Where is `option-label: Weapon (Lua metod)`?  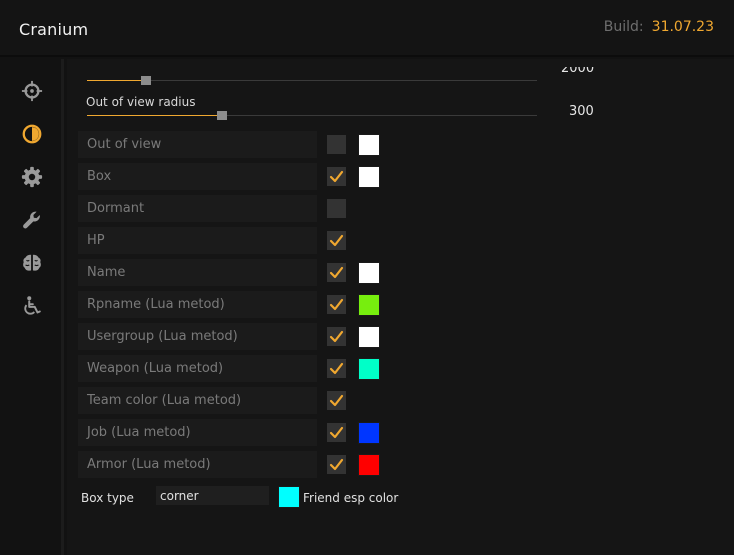 option-label: Weapon (Lua metod) is located at coordinates (155, 368).